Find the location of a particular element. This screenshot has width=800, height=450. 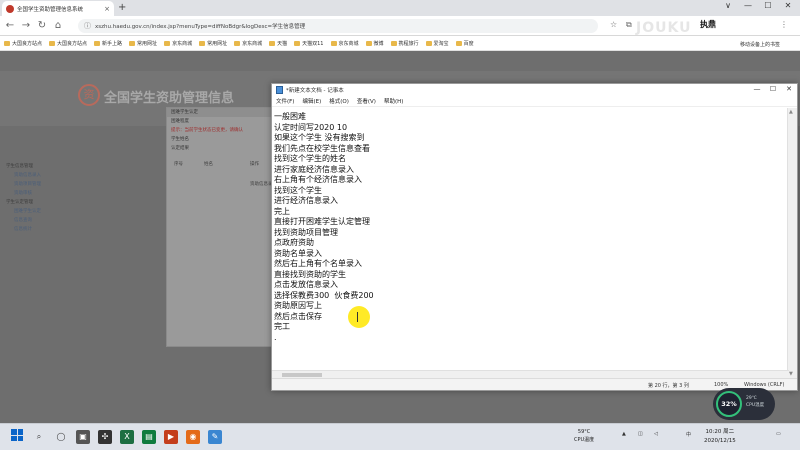

cpu-temp-indicator: 59°C CPU温度 is located at coordinates (584, 436).